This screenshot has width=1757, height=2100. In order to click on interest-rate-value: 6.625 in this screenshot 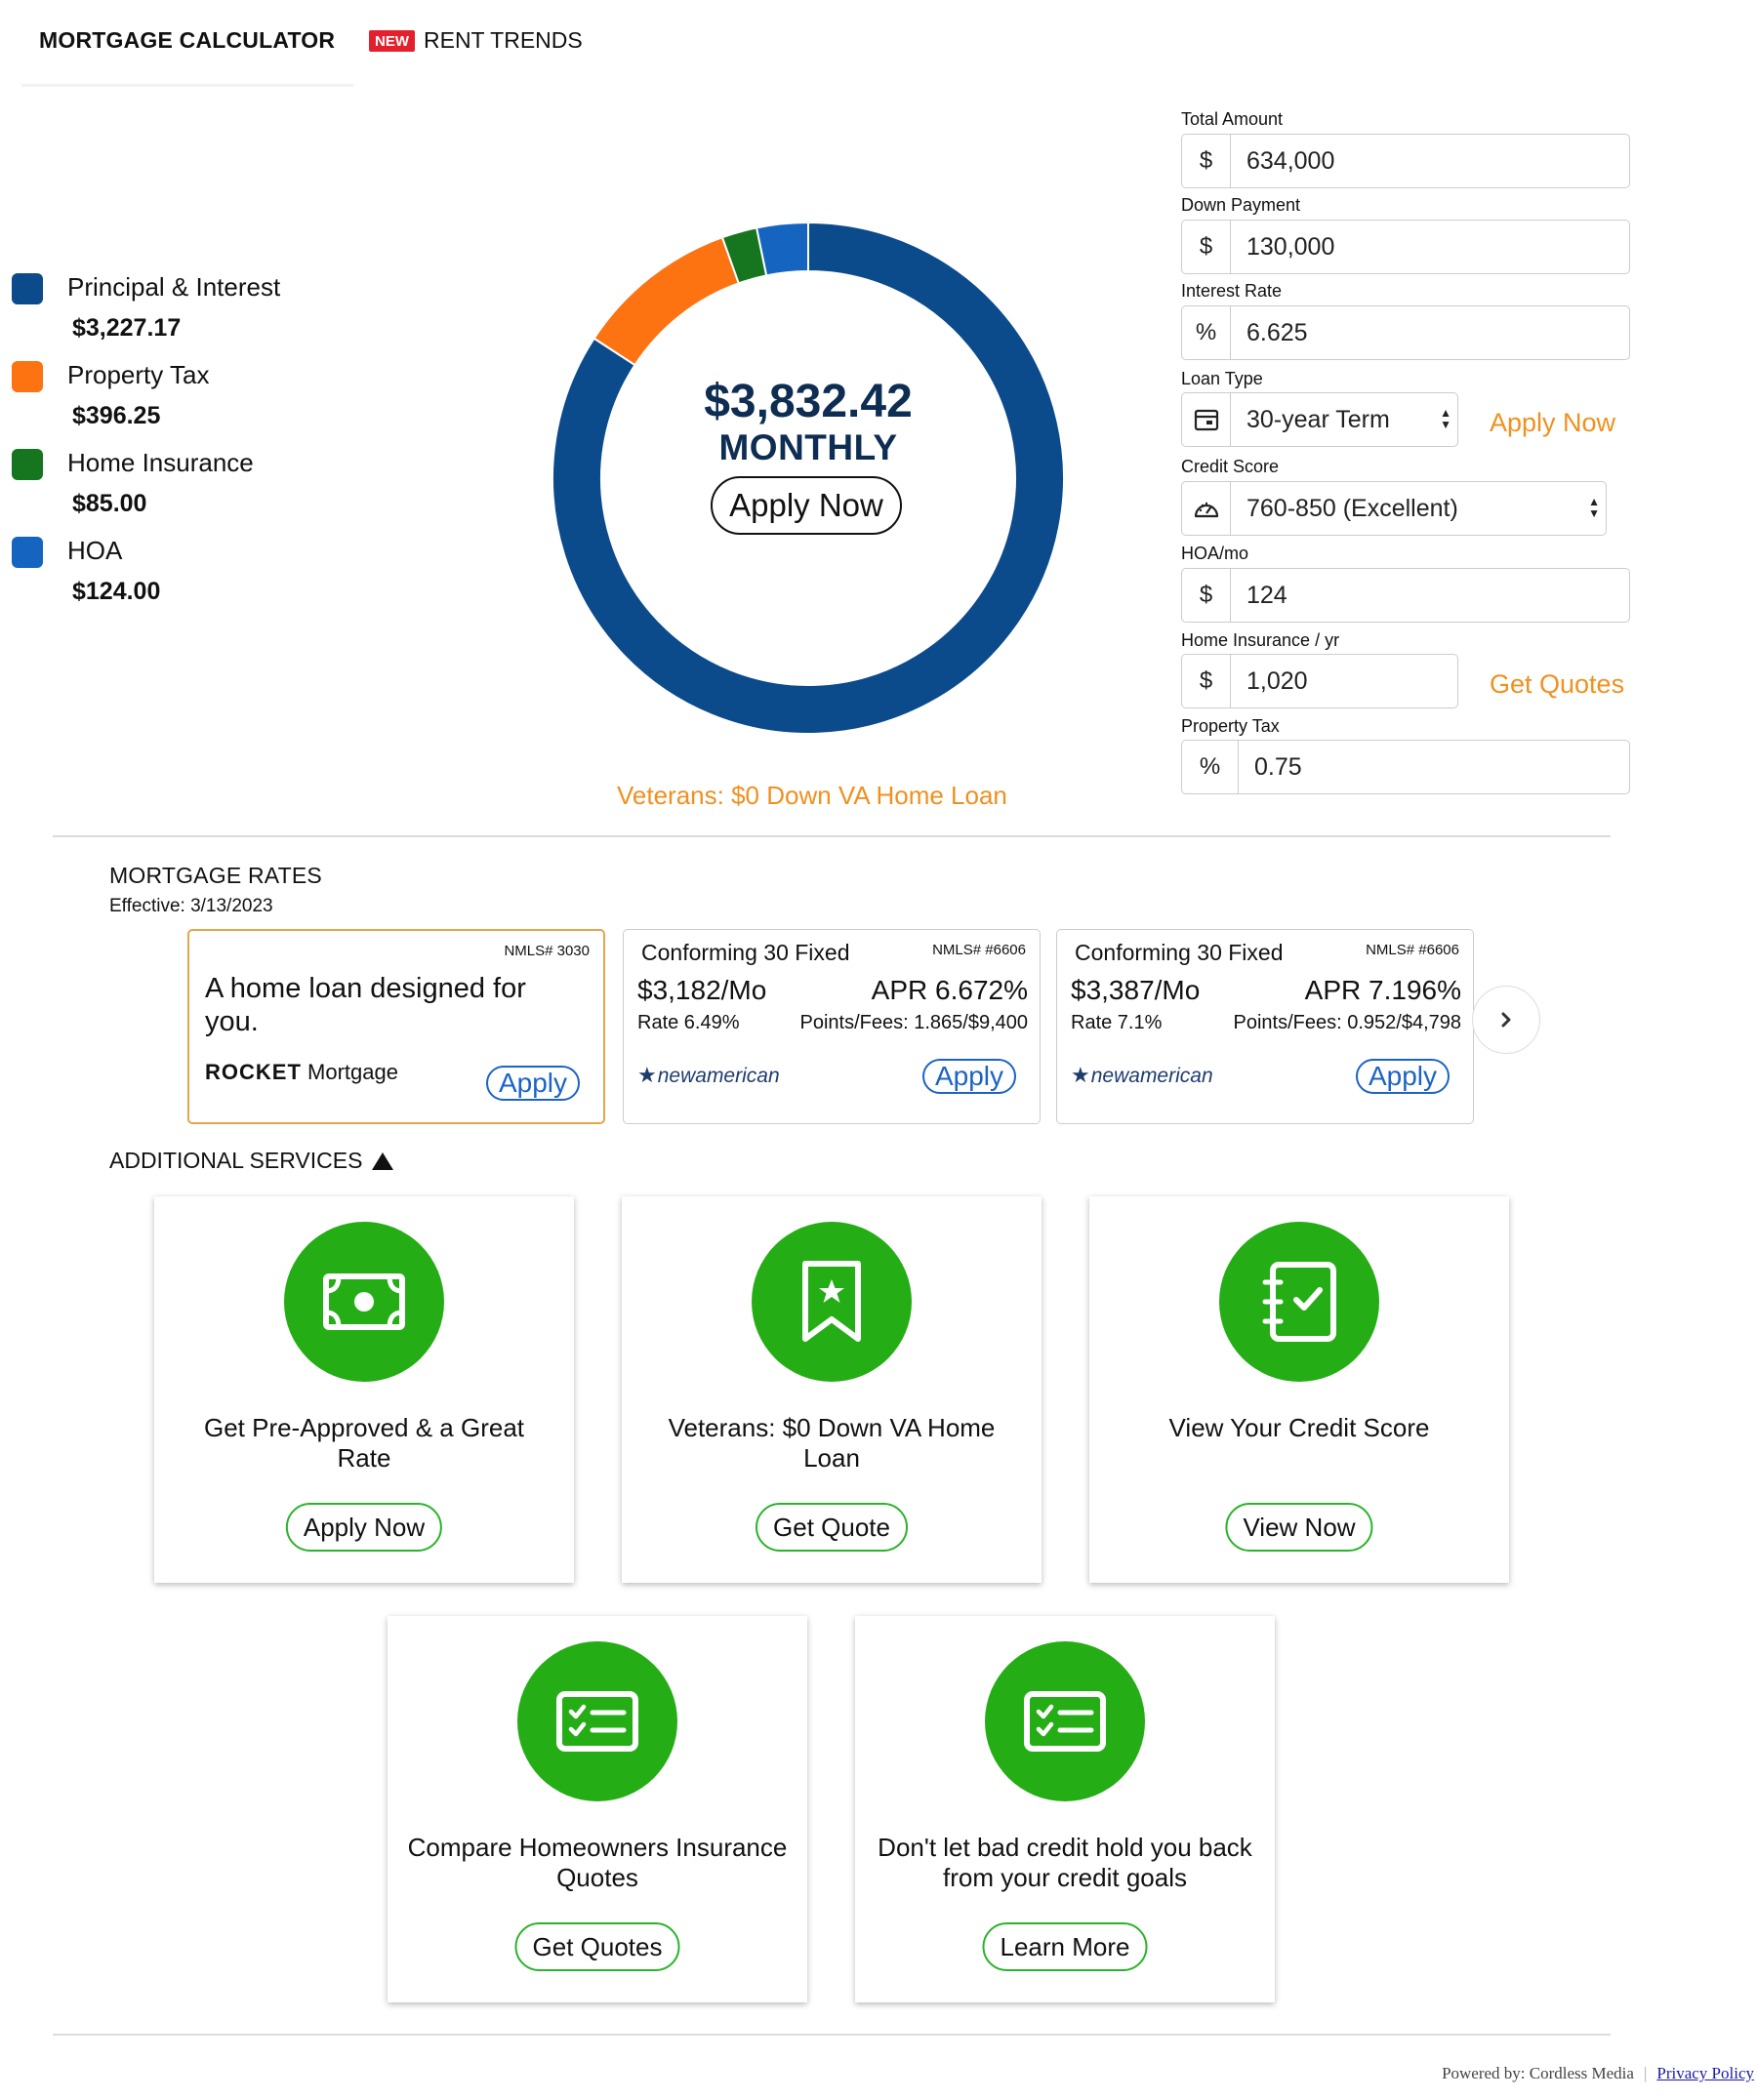, I will do `click(1277, 332)`.